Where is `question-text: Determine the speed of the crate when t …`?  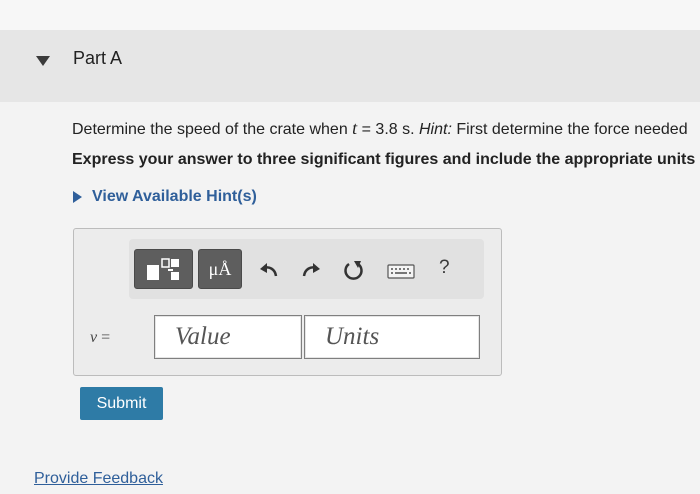 question-text: Determine the speed of the crate when t … is located at coordinates (386, 128).